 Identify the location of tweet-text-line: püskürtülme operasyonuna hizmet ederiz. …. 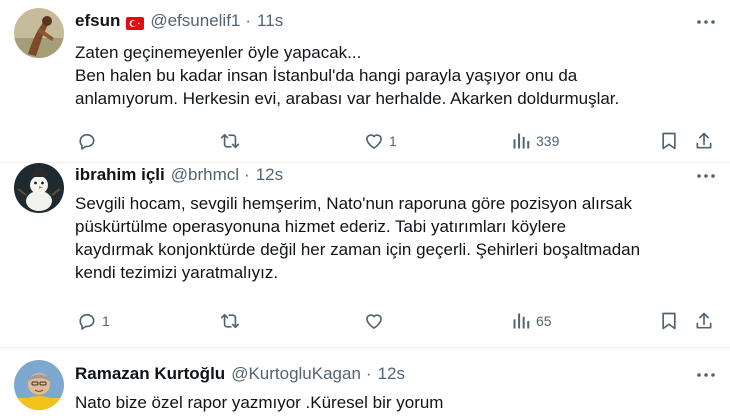
(321, 226).